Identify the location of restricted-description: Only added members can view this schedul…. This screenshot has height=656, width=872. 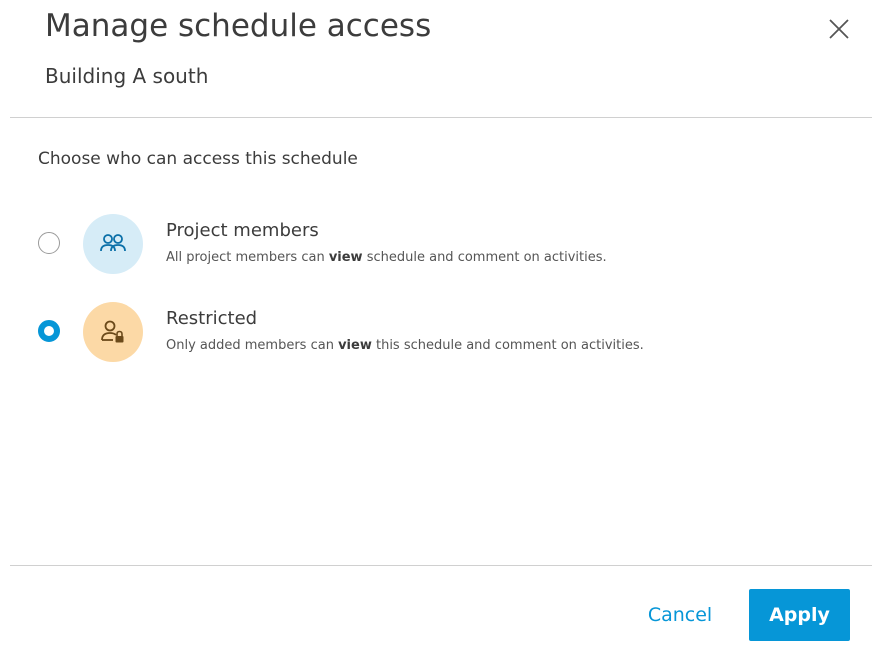
(405, 345).